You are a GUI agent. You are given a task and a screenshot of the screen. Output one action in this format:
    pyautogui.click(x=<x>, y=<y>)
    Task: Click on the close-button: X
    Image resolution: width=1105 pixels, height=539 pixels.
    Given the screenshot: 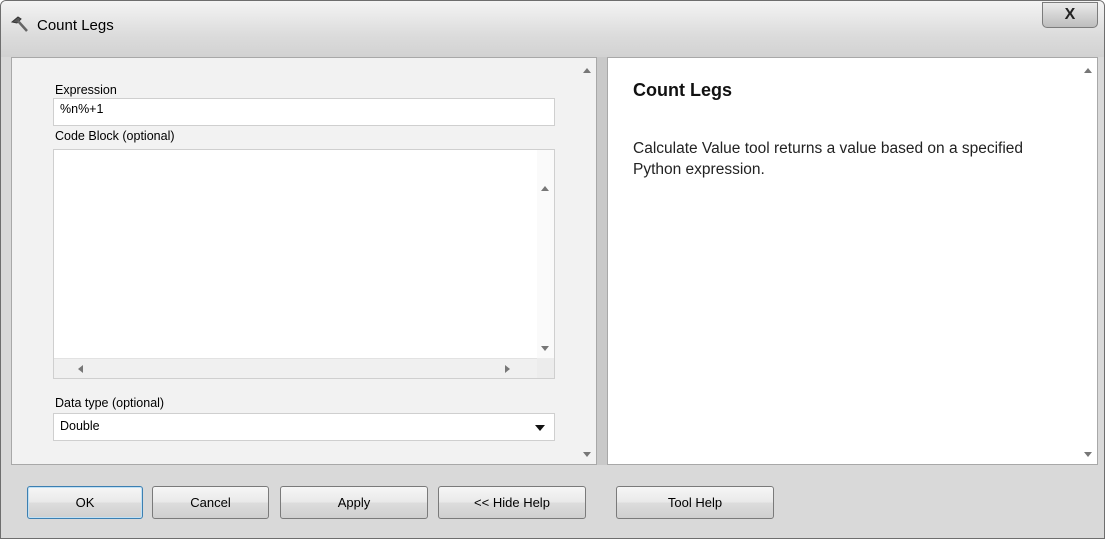 What is the action you would take?
    pyautogui.click(x=1070, y=15)
    